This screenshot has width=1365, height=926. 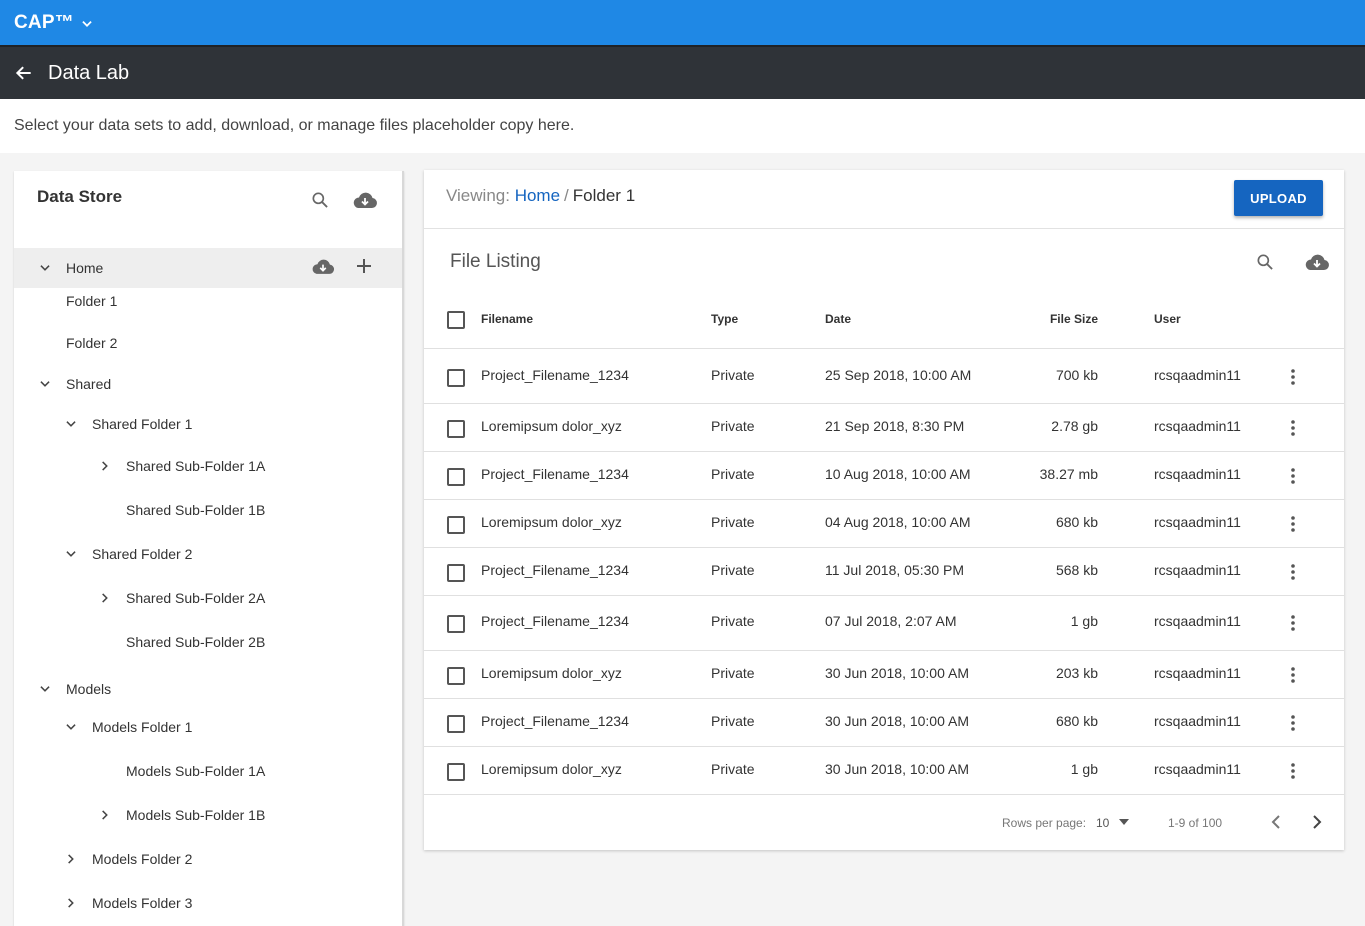 What do you see at coordinates (478, 195) in the screenshot?
I see `breadcrumb-prefix: Viewing:` at bounding box center [478, 195].